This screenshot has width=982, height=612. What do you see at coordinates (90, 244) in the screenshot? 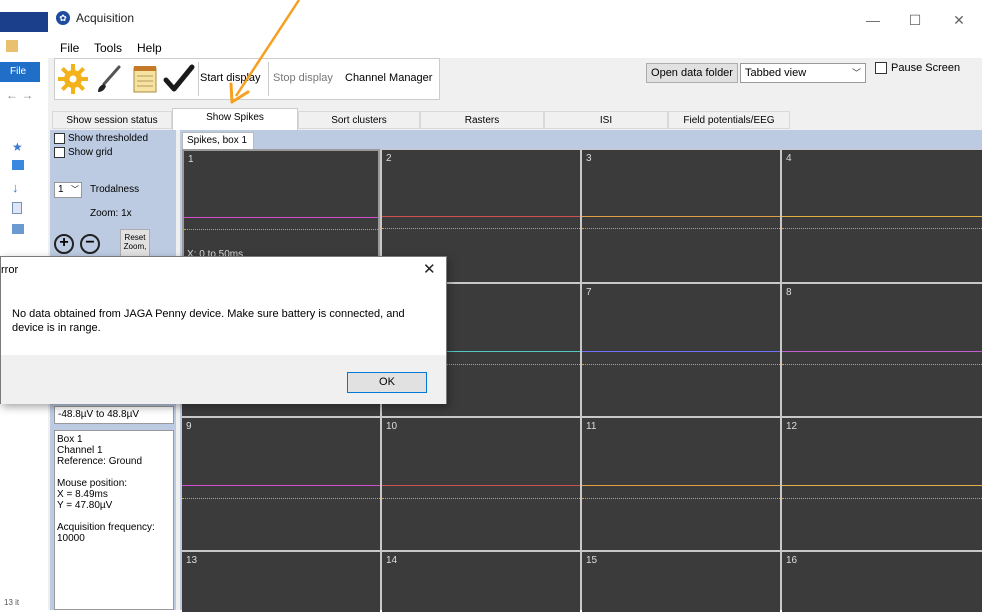
I see `zoom-out-icon: −` at bounding box center [90, 244].